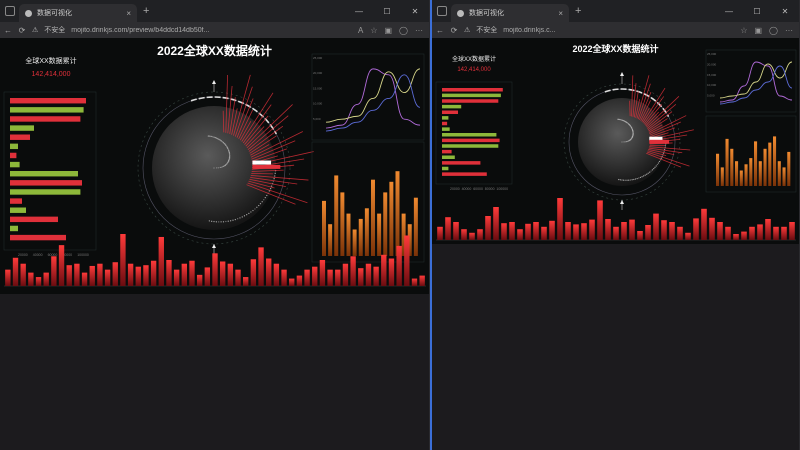 This screenshot has width=800, height=450. Describe the element at coordinates (712, 64) in the screenshot. I see `line-y-tick-label: 20,000` at that location.